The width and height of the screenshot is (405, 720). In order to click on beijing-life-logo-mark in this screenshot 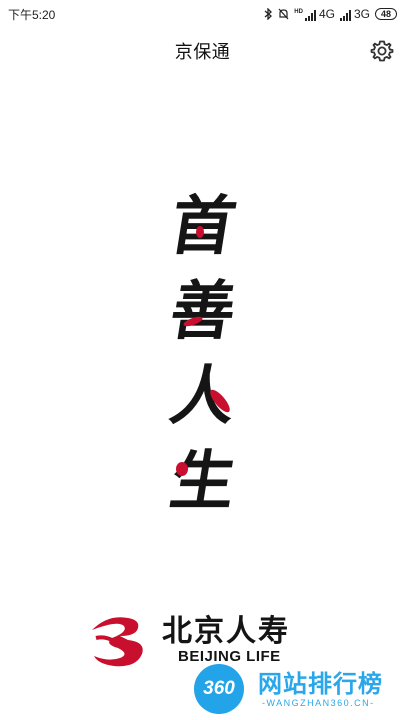, I will do `click(117, 642)`.